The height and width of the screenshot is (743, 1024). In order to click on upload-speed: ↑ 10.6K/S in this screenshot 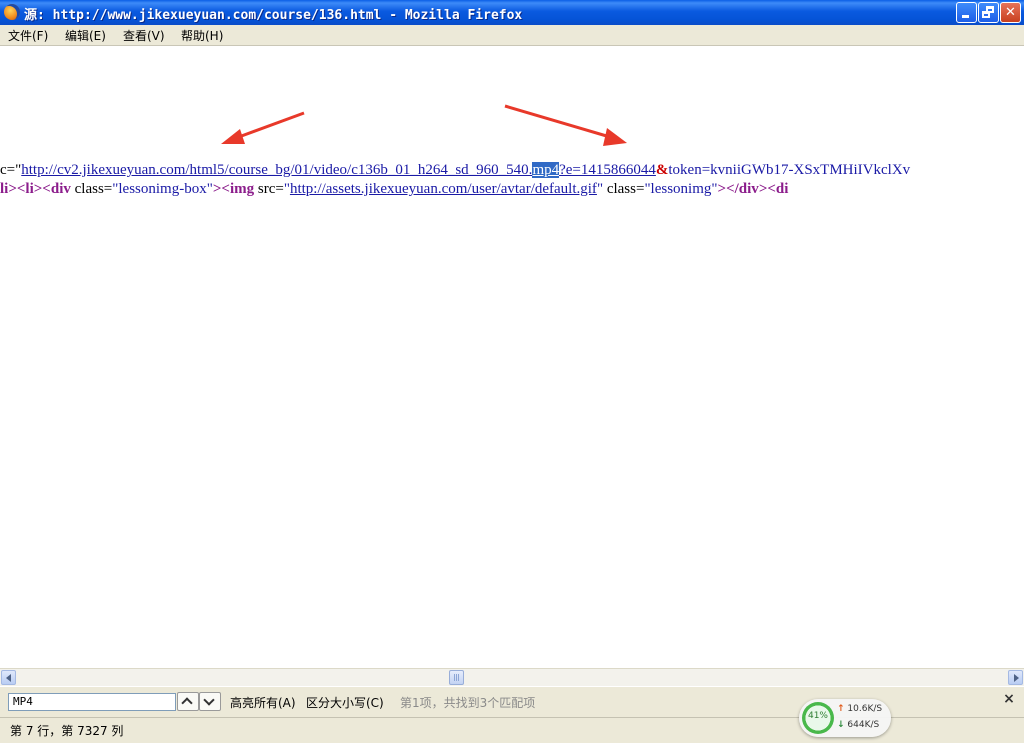, I will do `click(859, 709)`.